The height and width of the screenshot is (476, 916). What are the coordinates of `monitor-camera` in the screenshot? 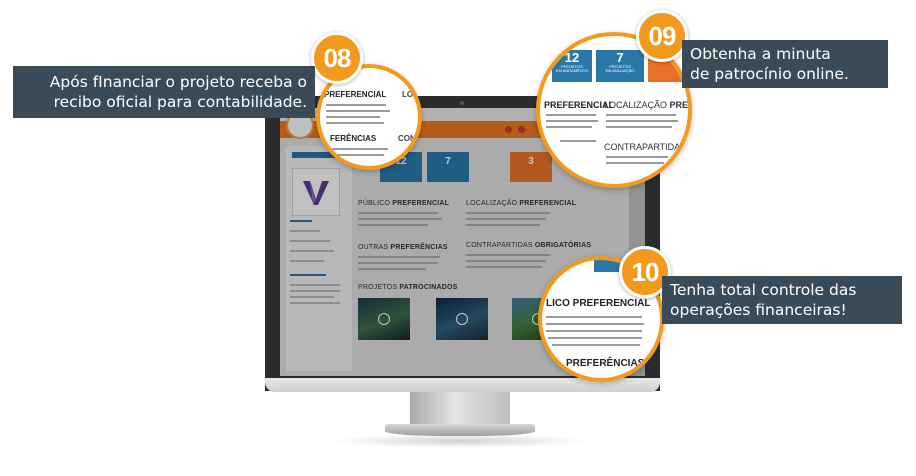 It's located at (462, 103).